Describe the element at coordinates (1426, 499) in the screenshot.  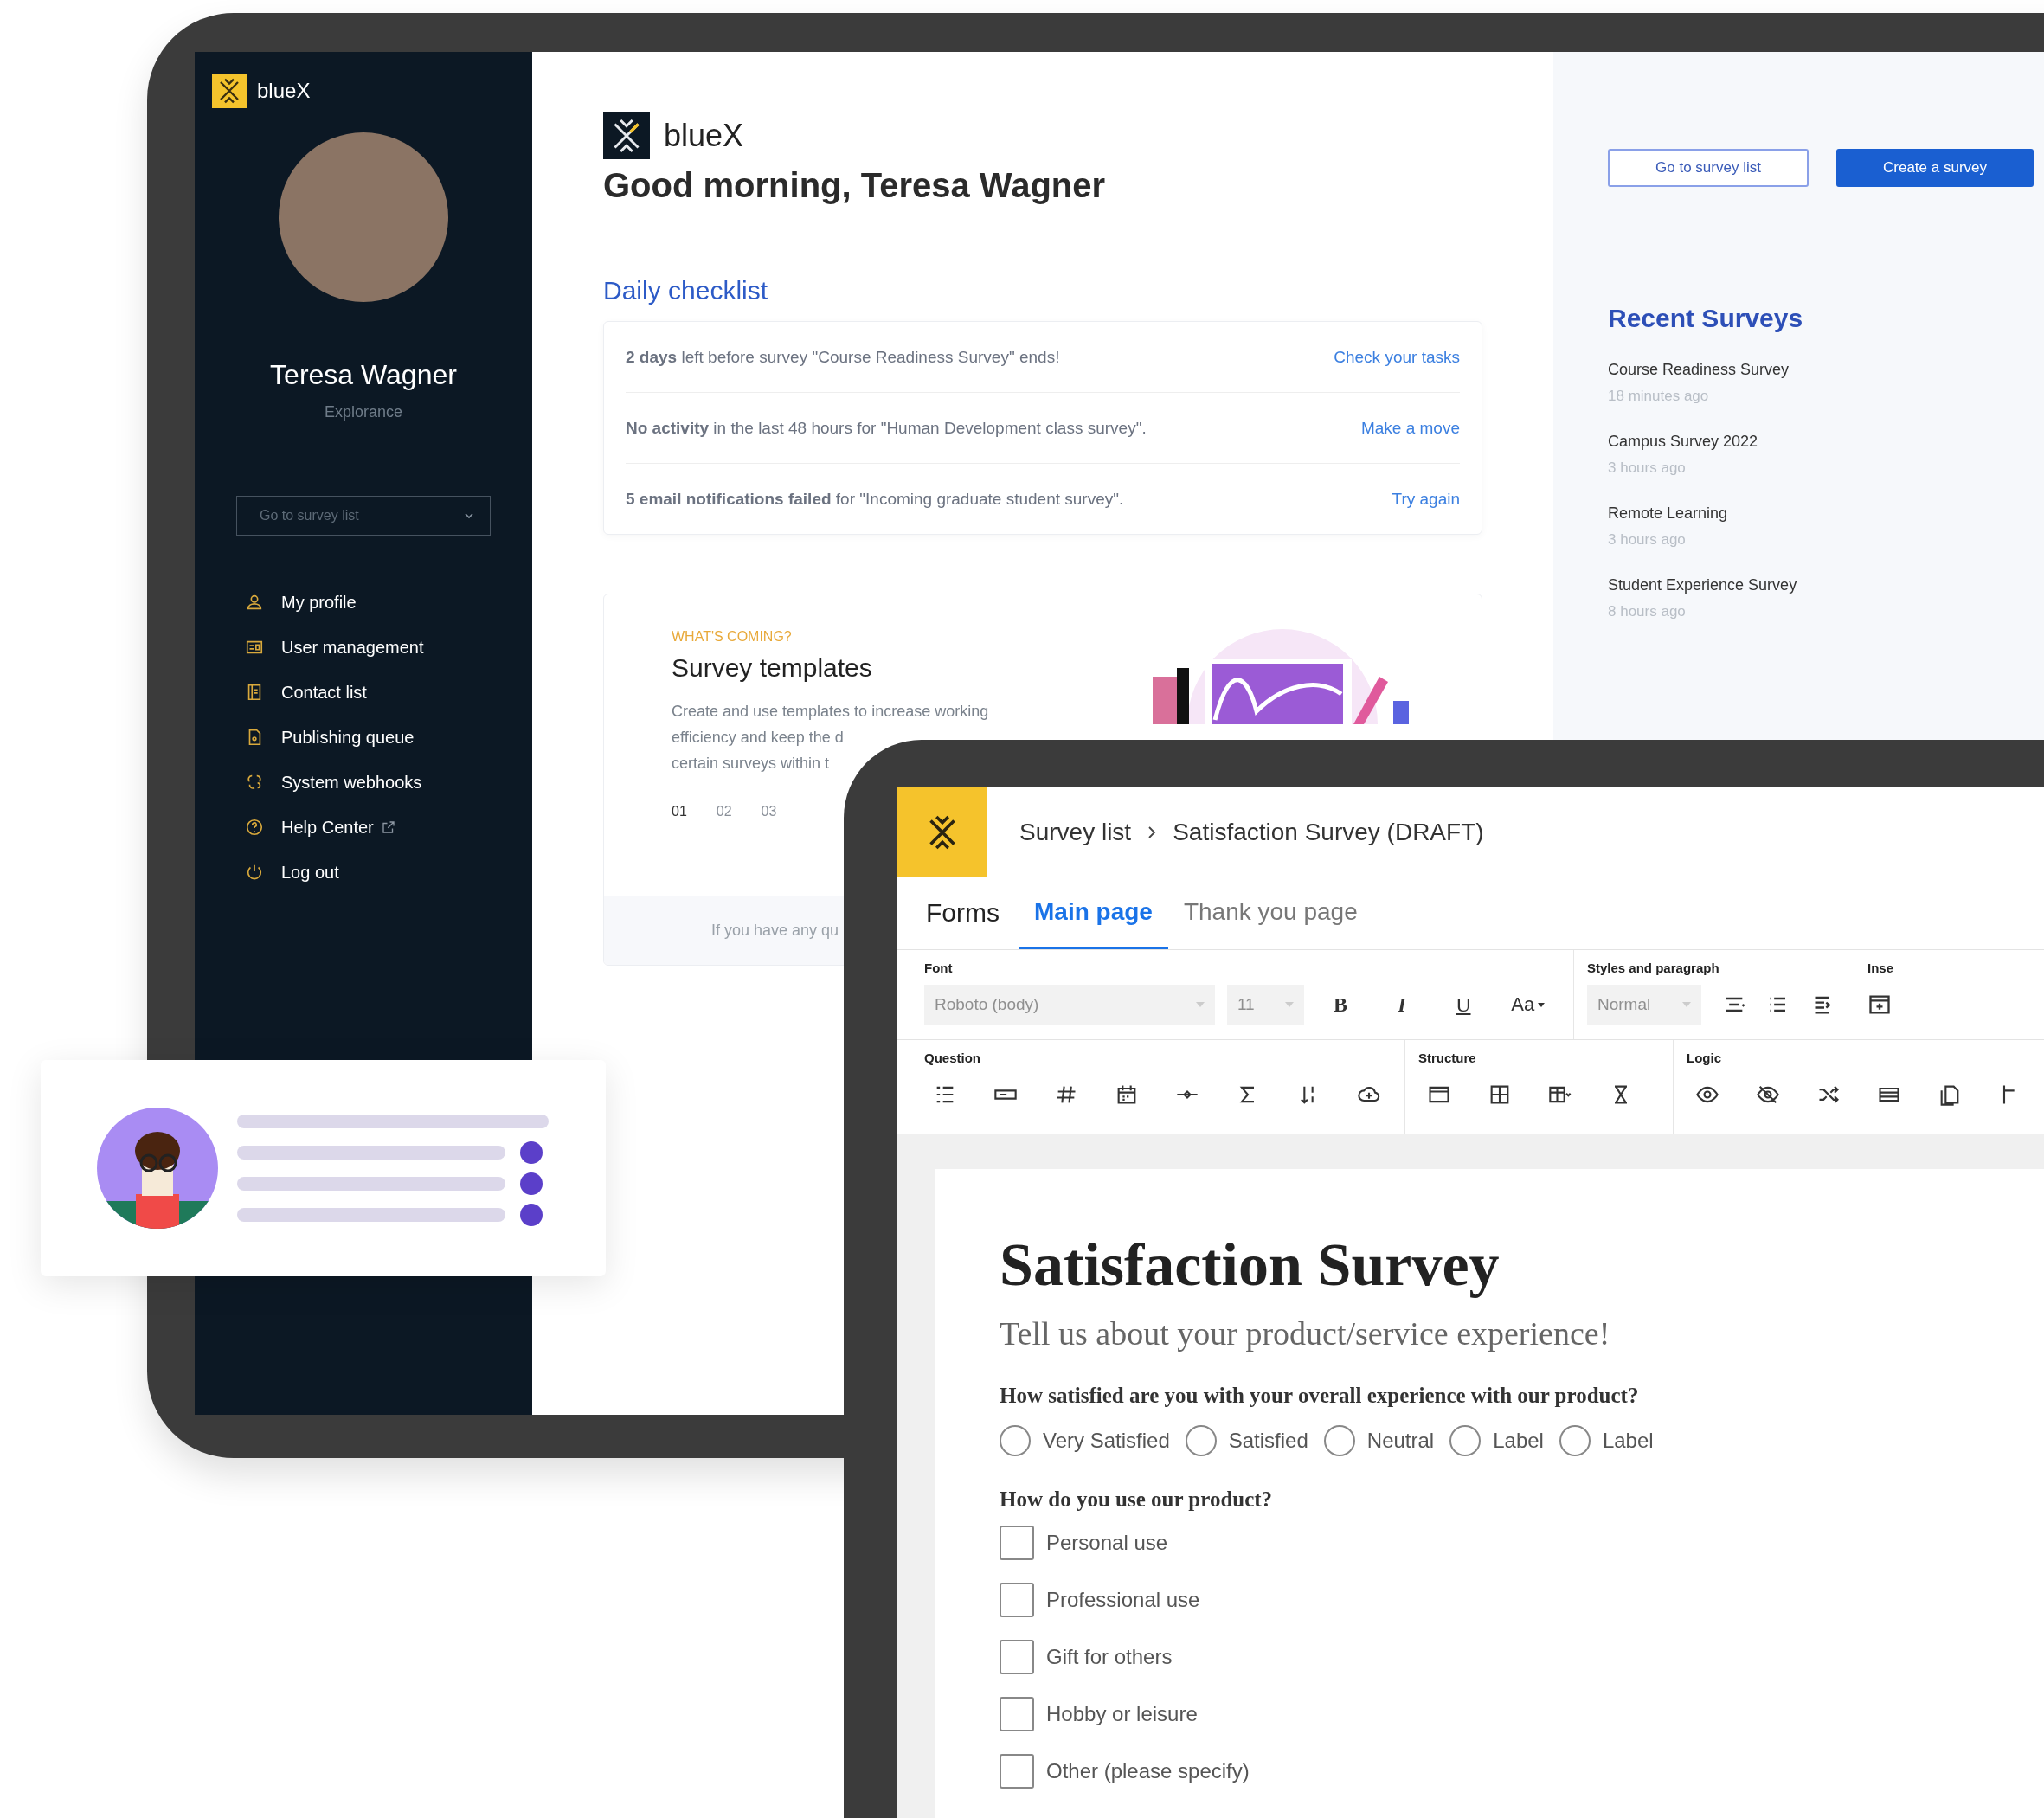
I see `checklist-link: Try again` at that location.